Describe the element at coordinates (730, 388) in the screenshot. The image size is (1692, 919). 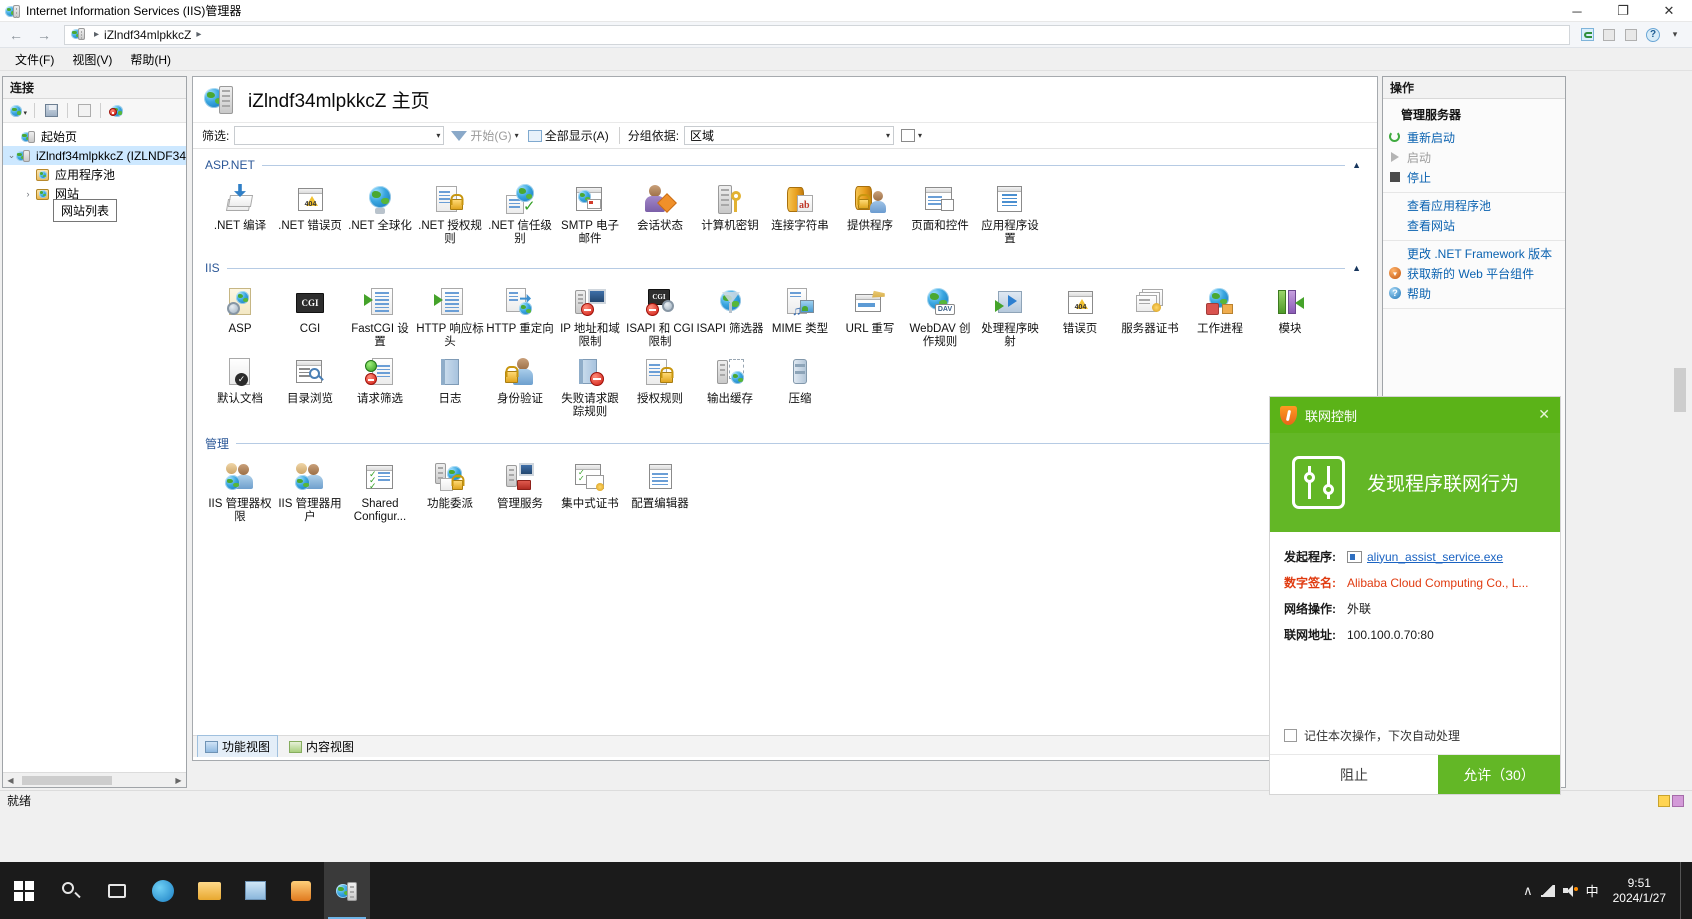
I see `feature-output-caching: 输出缓存` at that location.